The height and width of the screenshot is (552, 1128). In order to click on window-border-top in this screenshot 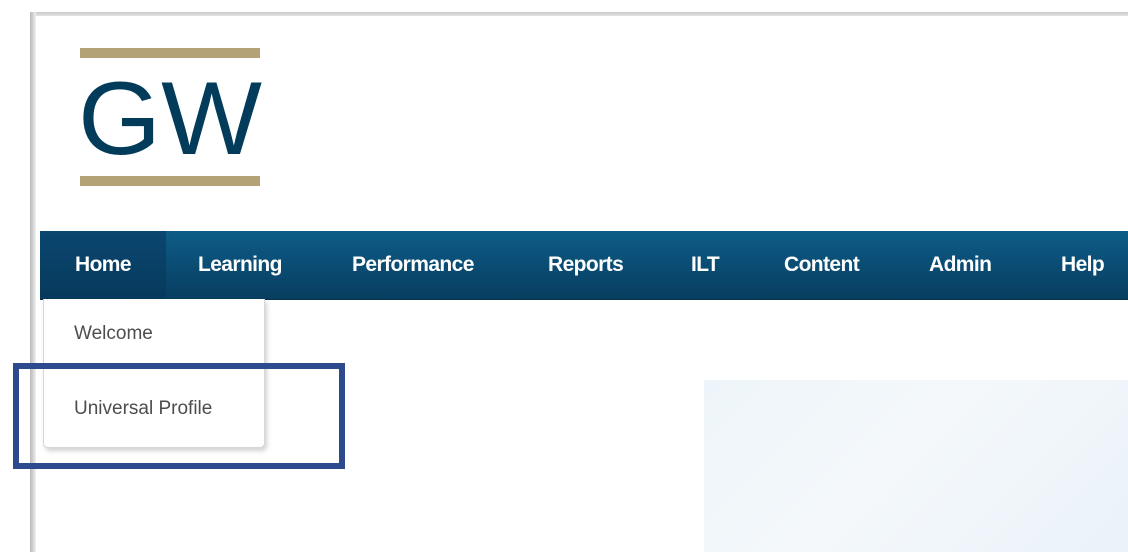, I will do `click(579, 14)`.